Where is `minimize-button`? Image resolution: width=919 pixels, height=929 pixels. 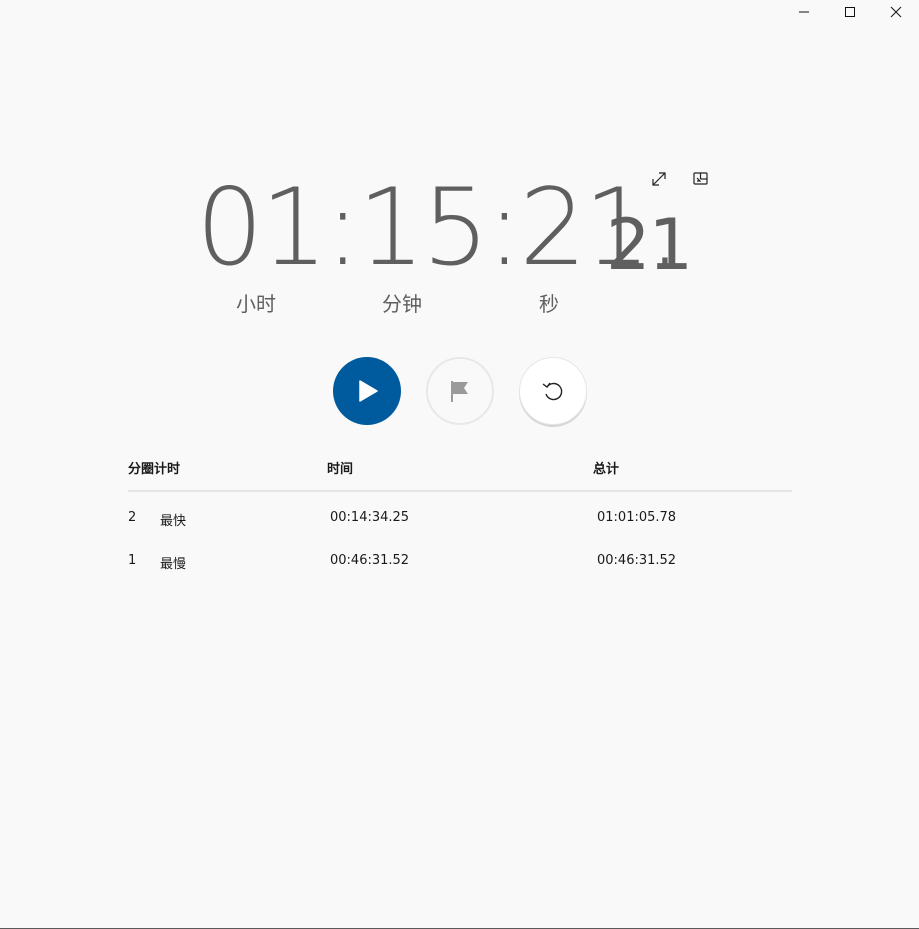 minimize-button is located at coordinates (804, 12).